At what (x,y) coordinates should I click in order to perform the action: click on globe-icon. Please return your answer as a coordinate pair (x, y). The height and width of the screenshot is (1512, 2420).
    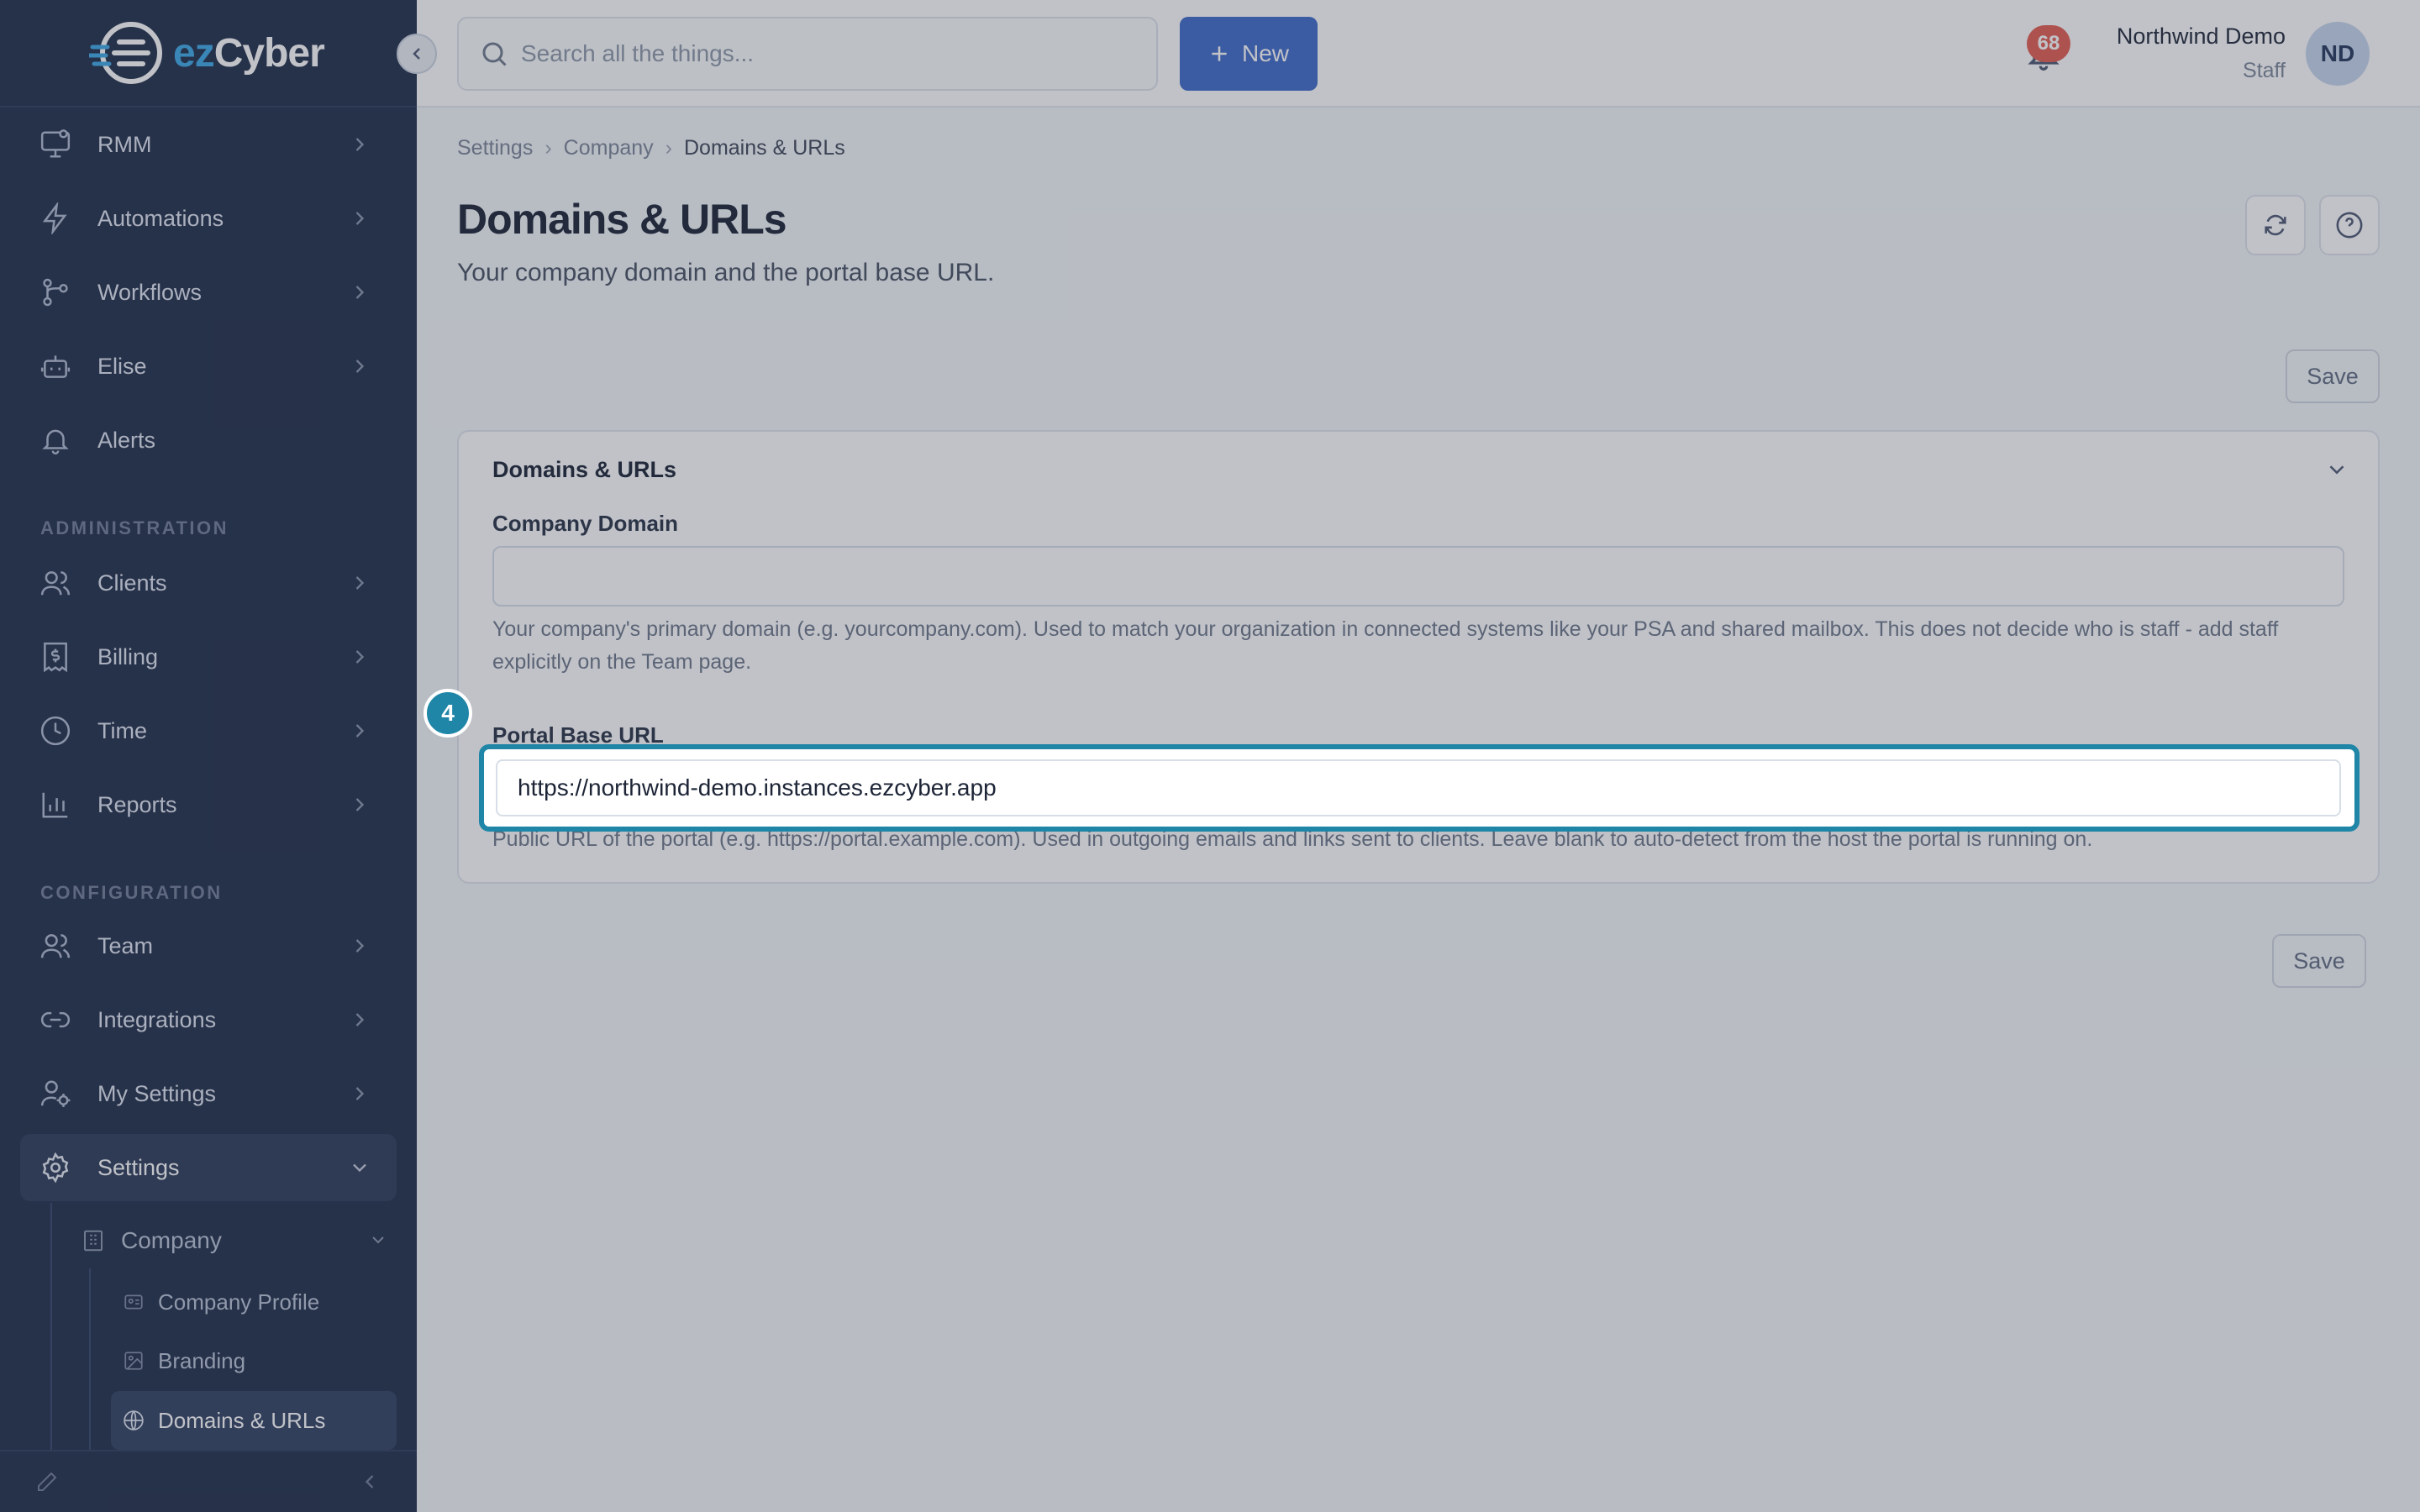
    Looking at the image, I should click on (134, 1420).